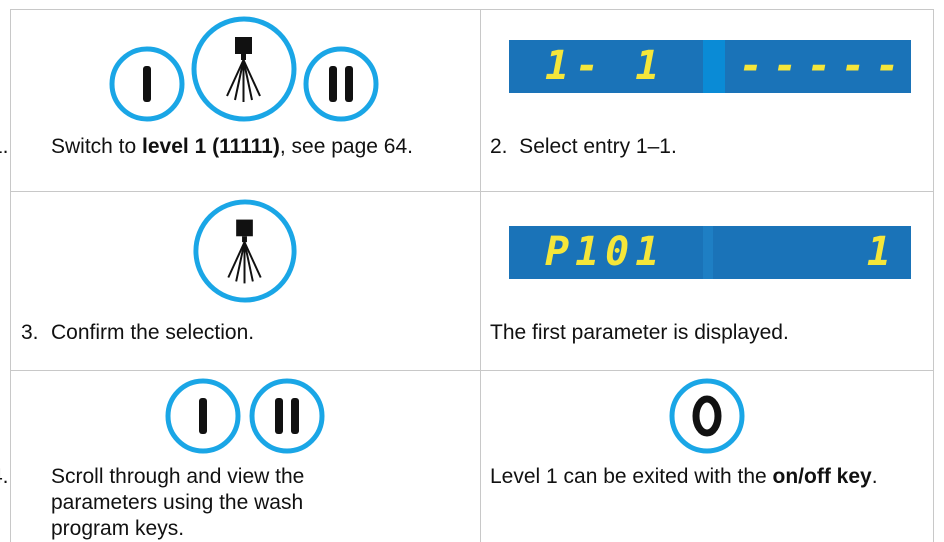 Image resolution: width=944 pixels, height=542 pixels. Describe the element at coordinates (4, 146) in the screenshot. I see `step-number: 1.` at that location.